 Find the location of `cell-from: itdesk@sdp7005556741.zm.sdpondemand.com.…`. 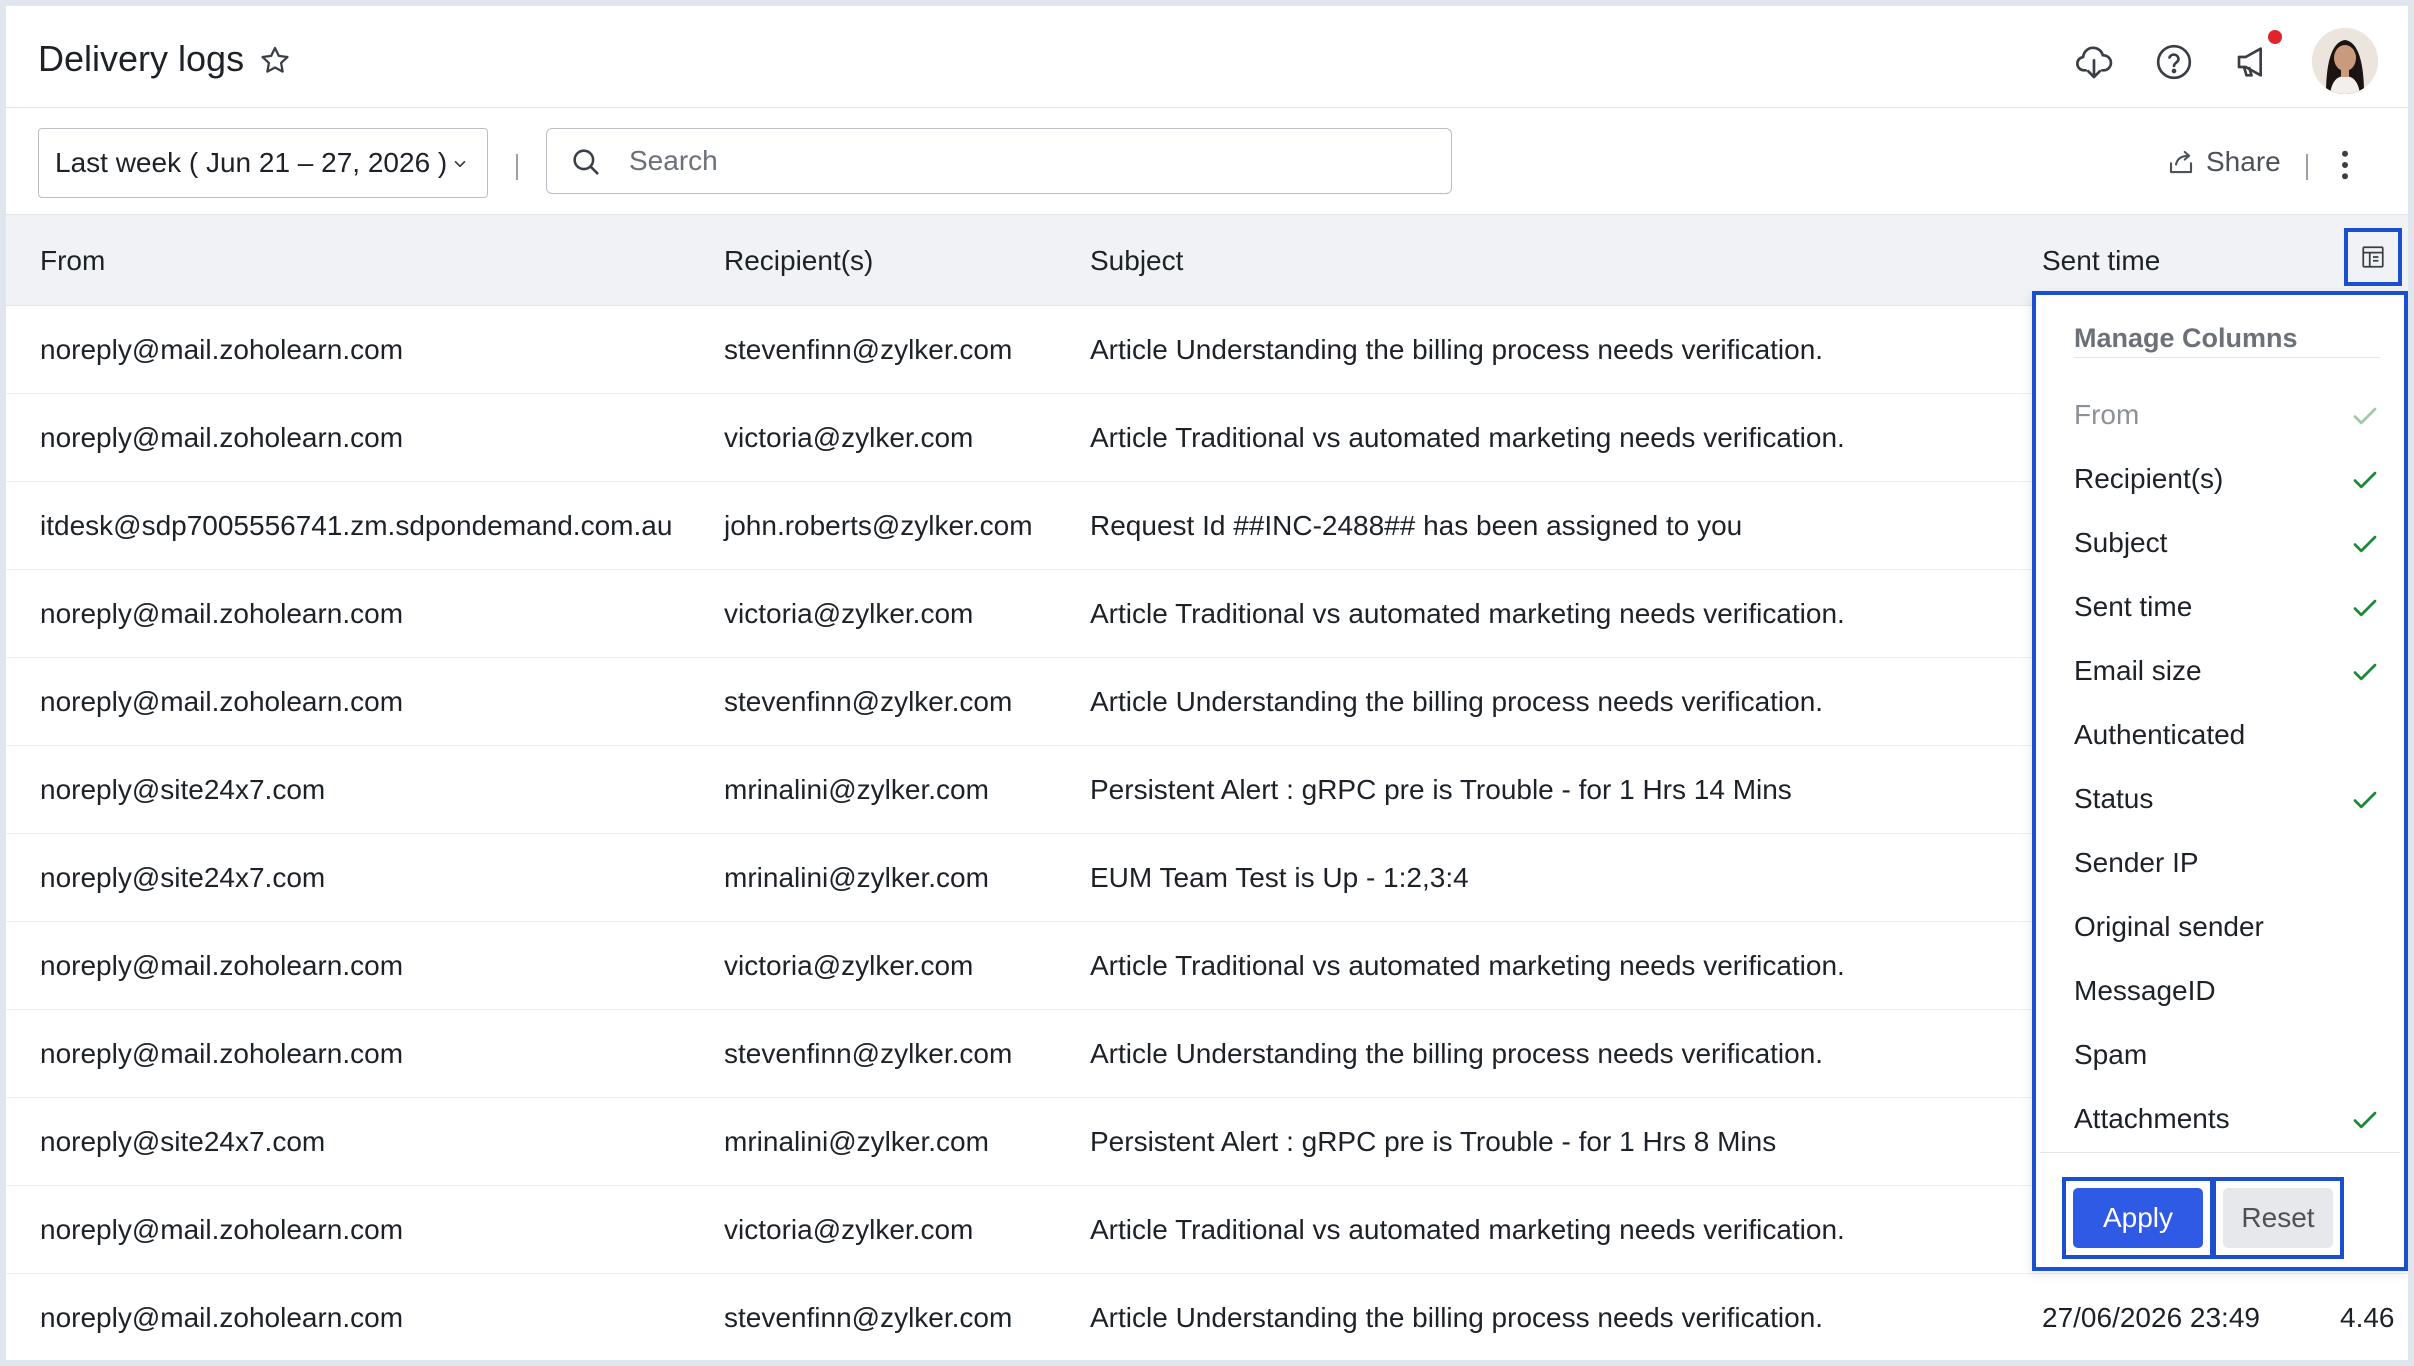

cell-from: itdesk@sdp7005556741.zm.sdpondemand.com.… is located at coordinates (356, 525).